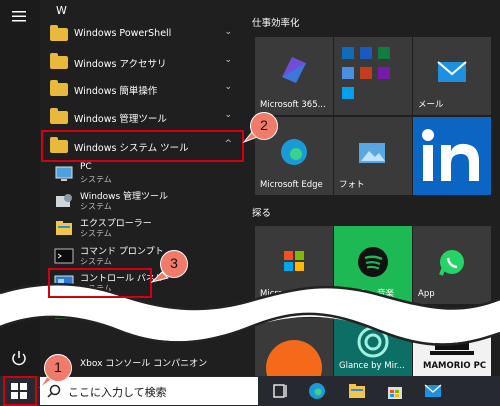  Describe the element at coordinates (58, 368) in the screenshot. I see `step-badge-1: 1` at that location.